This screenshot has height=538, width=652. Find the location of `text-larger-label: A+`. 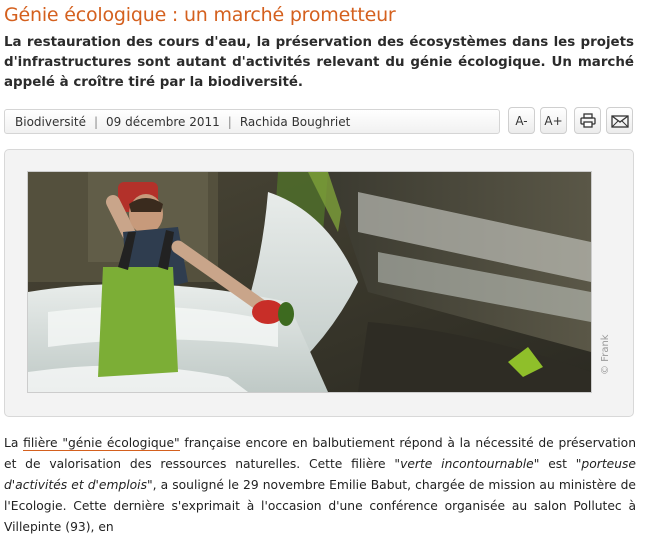

text-larger-label: A+ is located at coordinates (553, 120).